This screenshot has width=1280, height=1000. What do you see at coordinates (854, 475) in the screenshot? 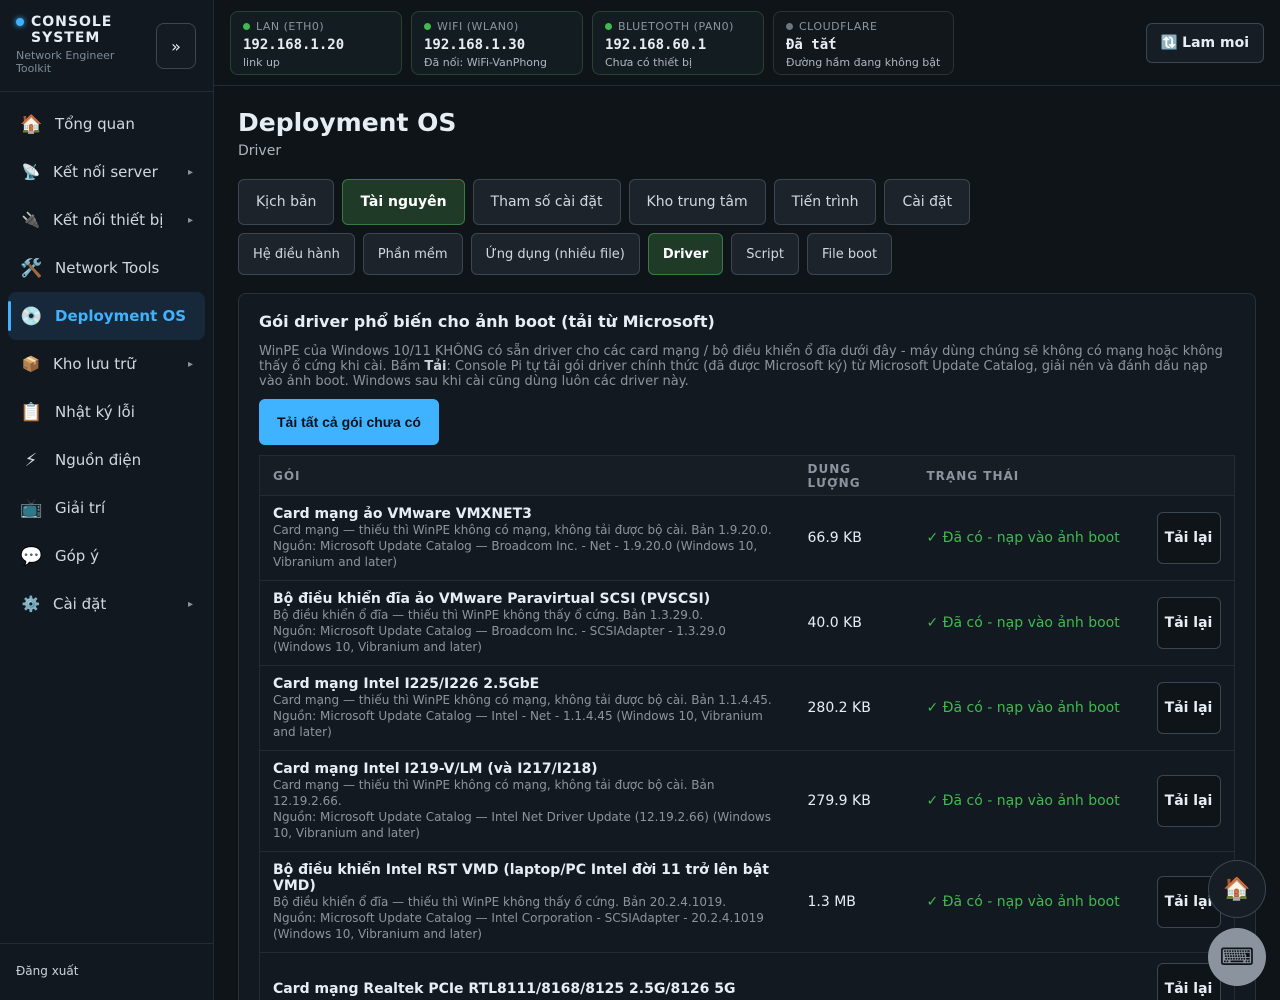
I see `col-size: DUNG LƯỢNG` at bounding box center [854, 475].